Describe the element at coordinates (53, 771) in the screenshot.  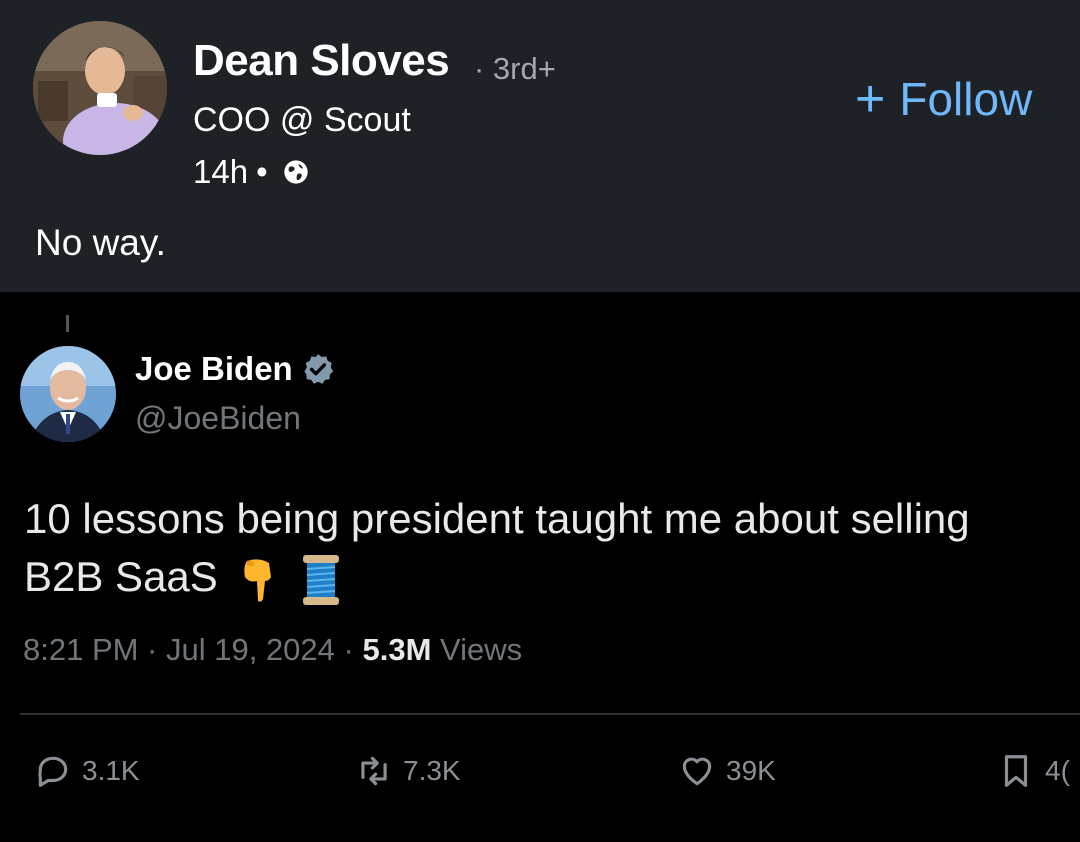
I see `reply-icon` at that location.